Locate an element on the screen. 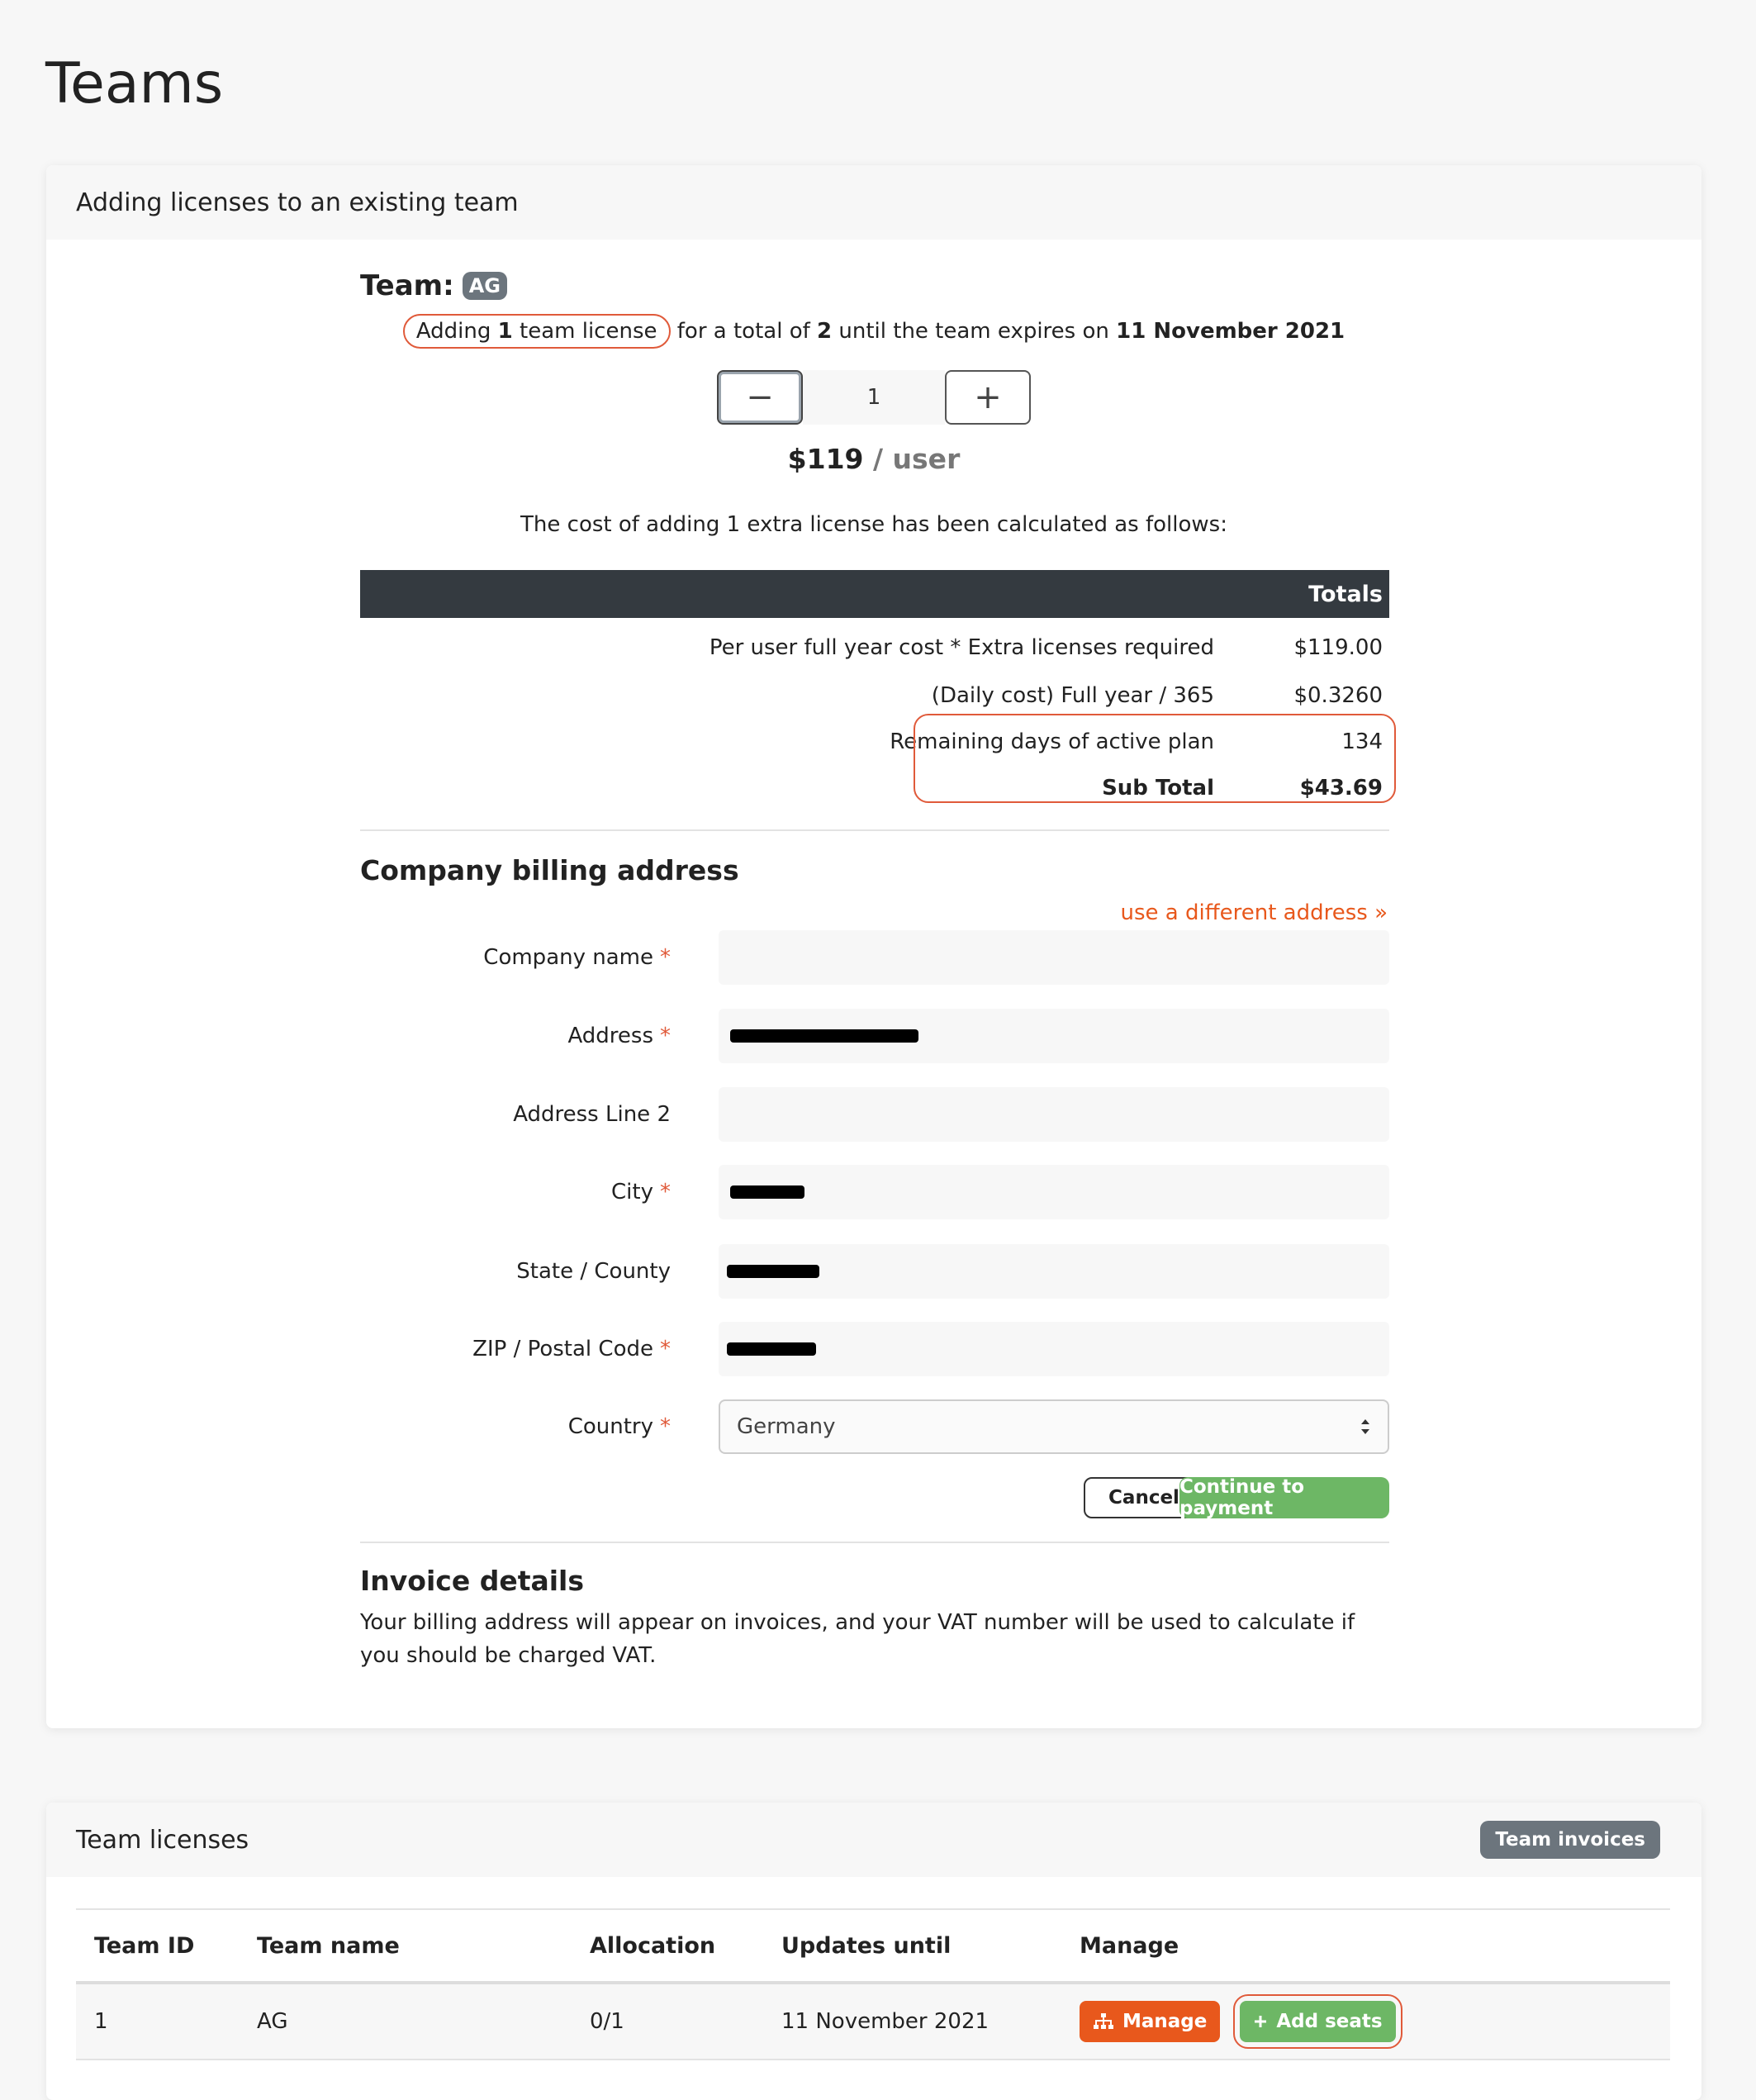 The height and width of the screenshot is (2100, 1756). state-input is located at coordinates (1054, 1271).